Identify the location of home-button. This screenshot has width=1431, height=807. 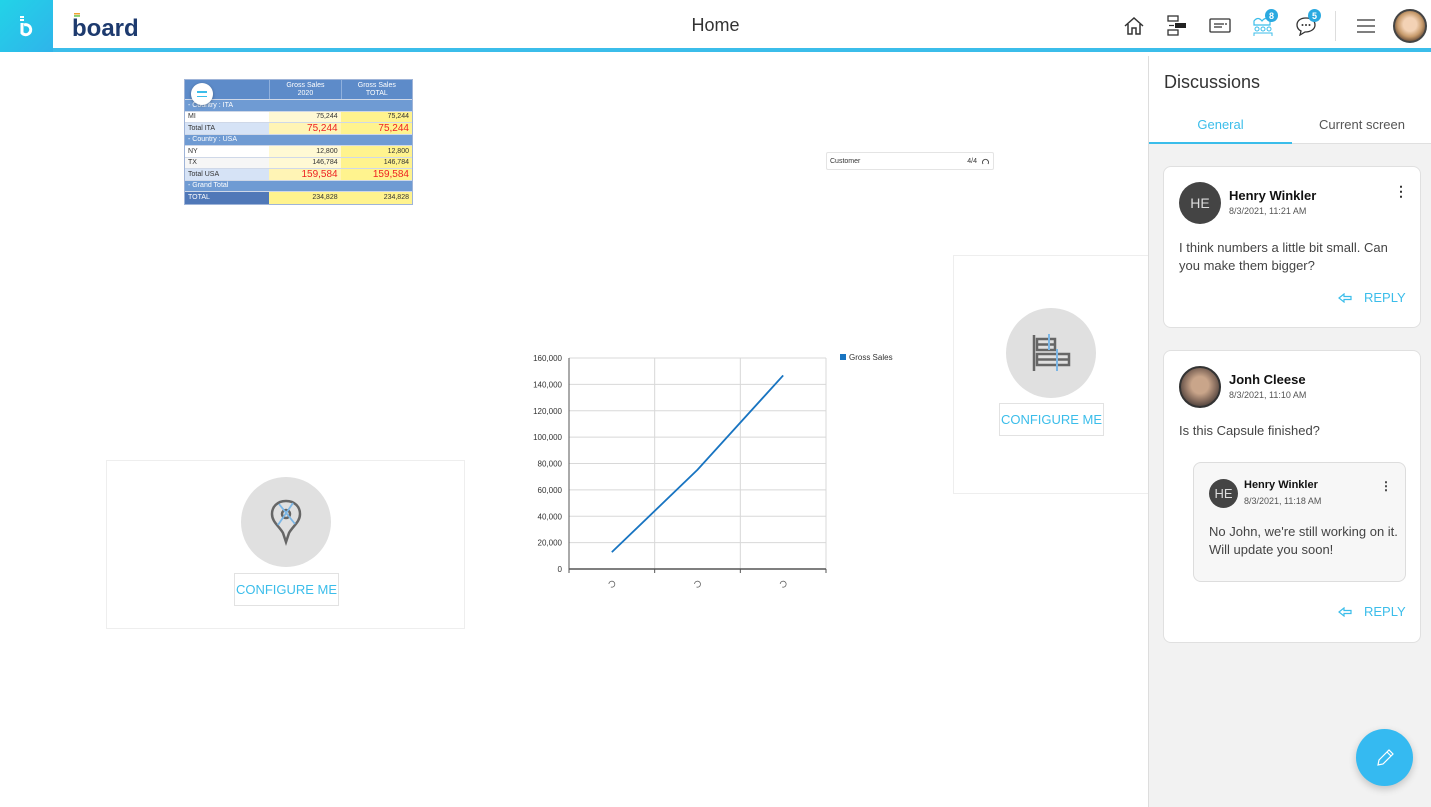
(1133, 26).